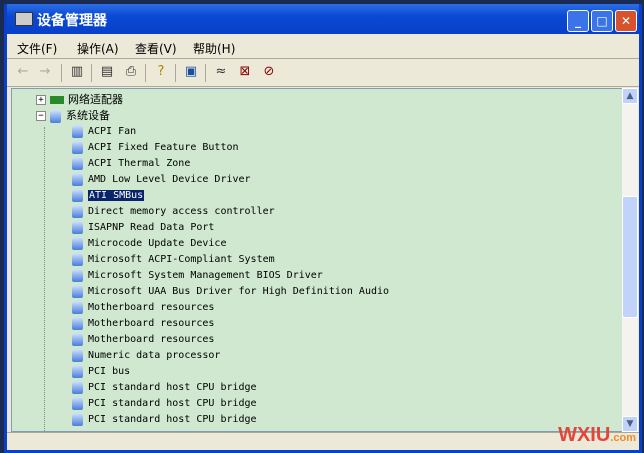 Image resolution: width=644 pixels, height=453 pixels. What do you see at coordinates (57, 100) in the screenshot?
I see `network-adapter-icon` at bounding box center [57, 100].